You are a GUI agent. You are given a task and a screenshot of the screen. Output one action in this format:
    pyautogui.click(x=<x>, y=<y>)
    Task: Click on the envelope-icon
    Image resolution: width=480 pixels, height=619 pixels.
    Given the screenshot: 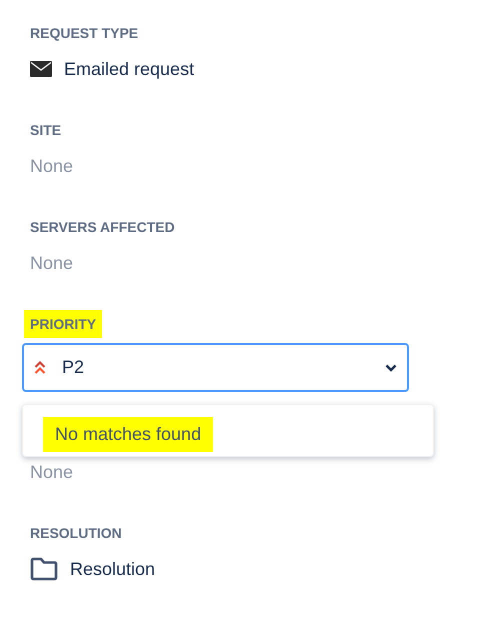 What is the action you would take?
    pyautogui.click(x=41, y=69)
    